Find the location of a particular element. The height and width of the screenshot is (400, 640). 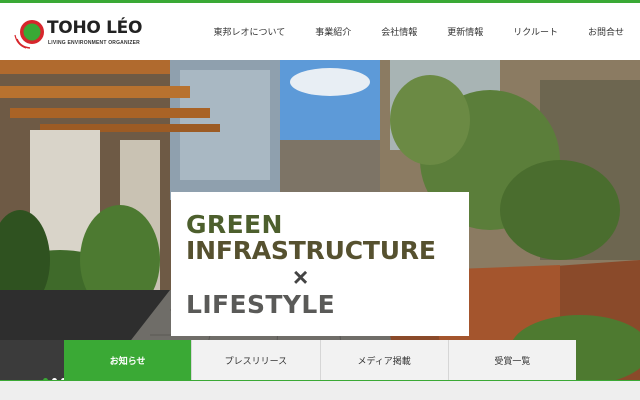

nav-item-contact: お問合せ is located at coordinates (598, 31).